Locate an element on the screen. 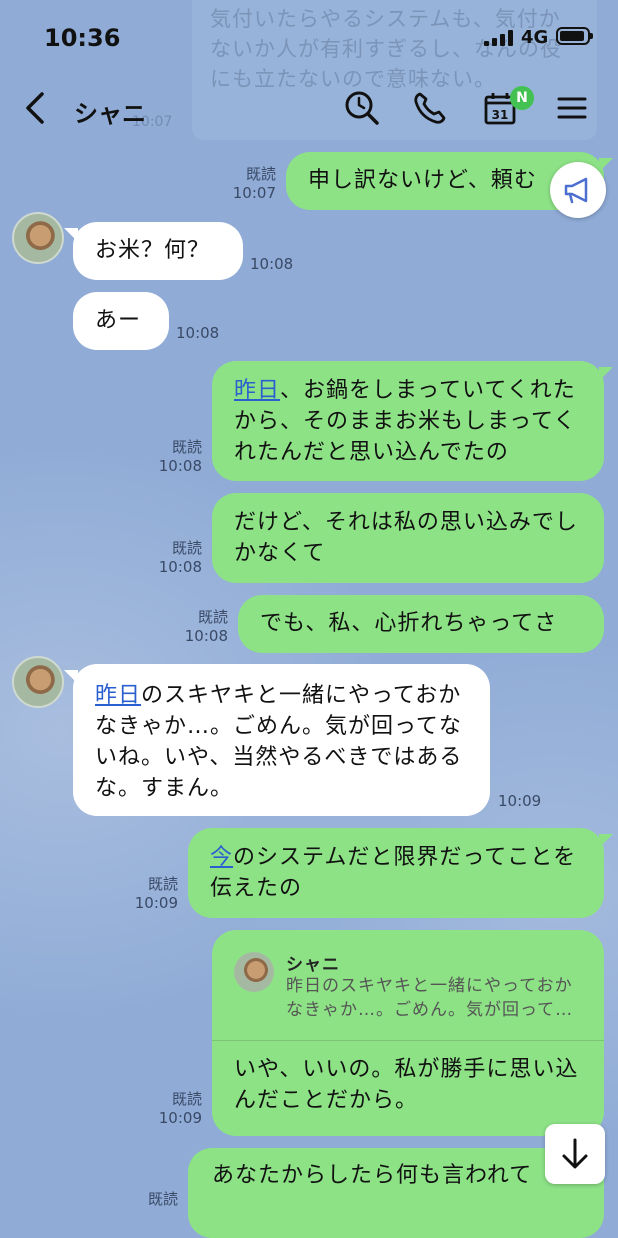  message-text: あなたからしたら何も言われて is located at coordinates (372, 1175).